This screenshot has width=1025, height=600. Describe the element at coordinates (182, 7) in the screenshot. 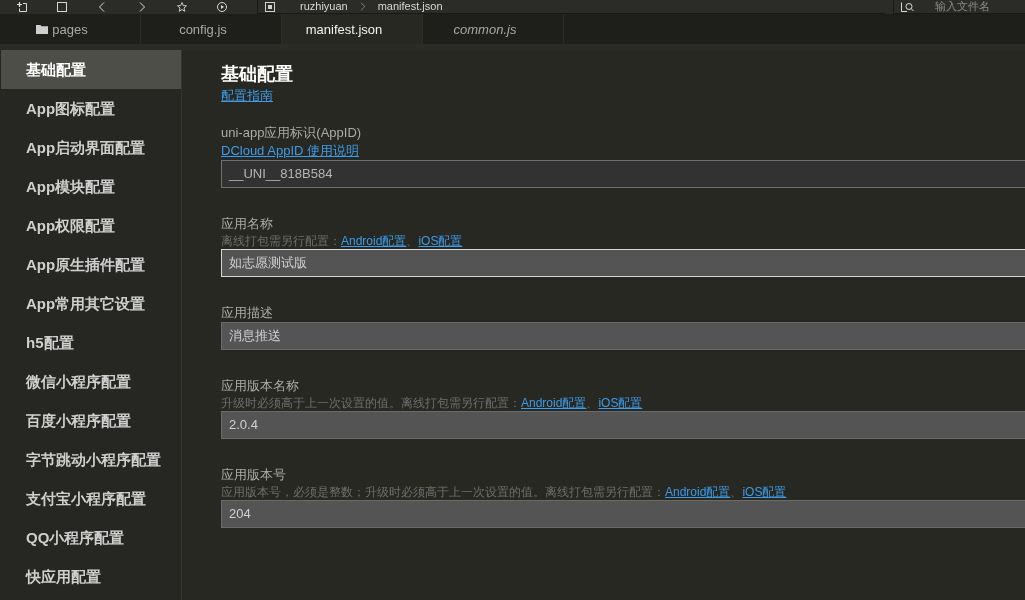

I see `star-icon` at that location.